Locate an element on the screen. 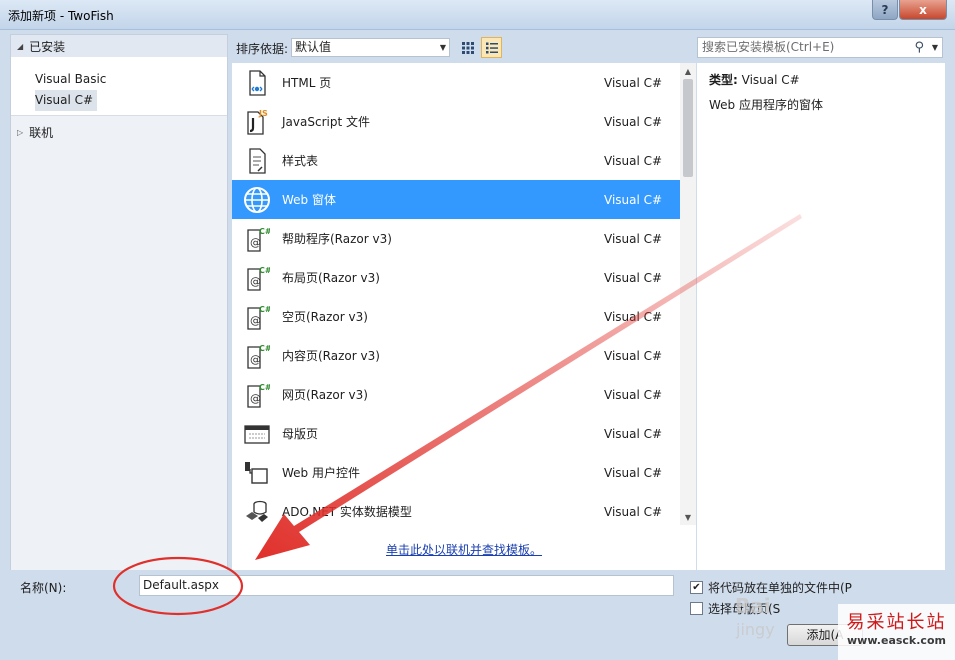 Image resolution: width=955 pixels, height=660 pixels. jingyan-watermark: jingy is located at coordinates (755, 629).